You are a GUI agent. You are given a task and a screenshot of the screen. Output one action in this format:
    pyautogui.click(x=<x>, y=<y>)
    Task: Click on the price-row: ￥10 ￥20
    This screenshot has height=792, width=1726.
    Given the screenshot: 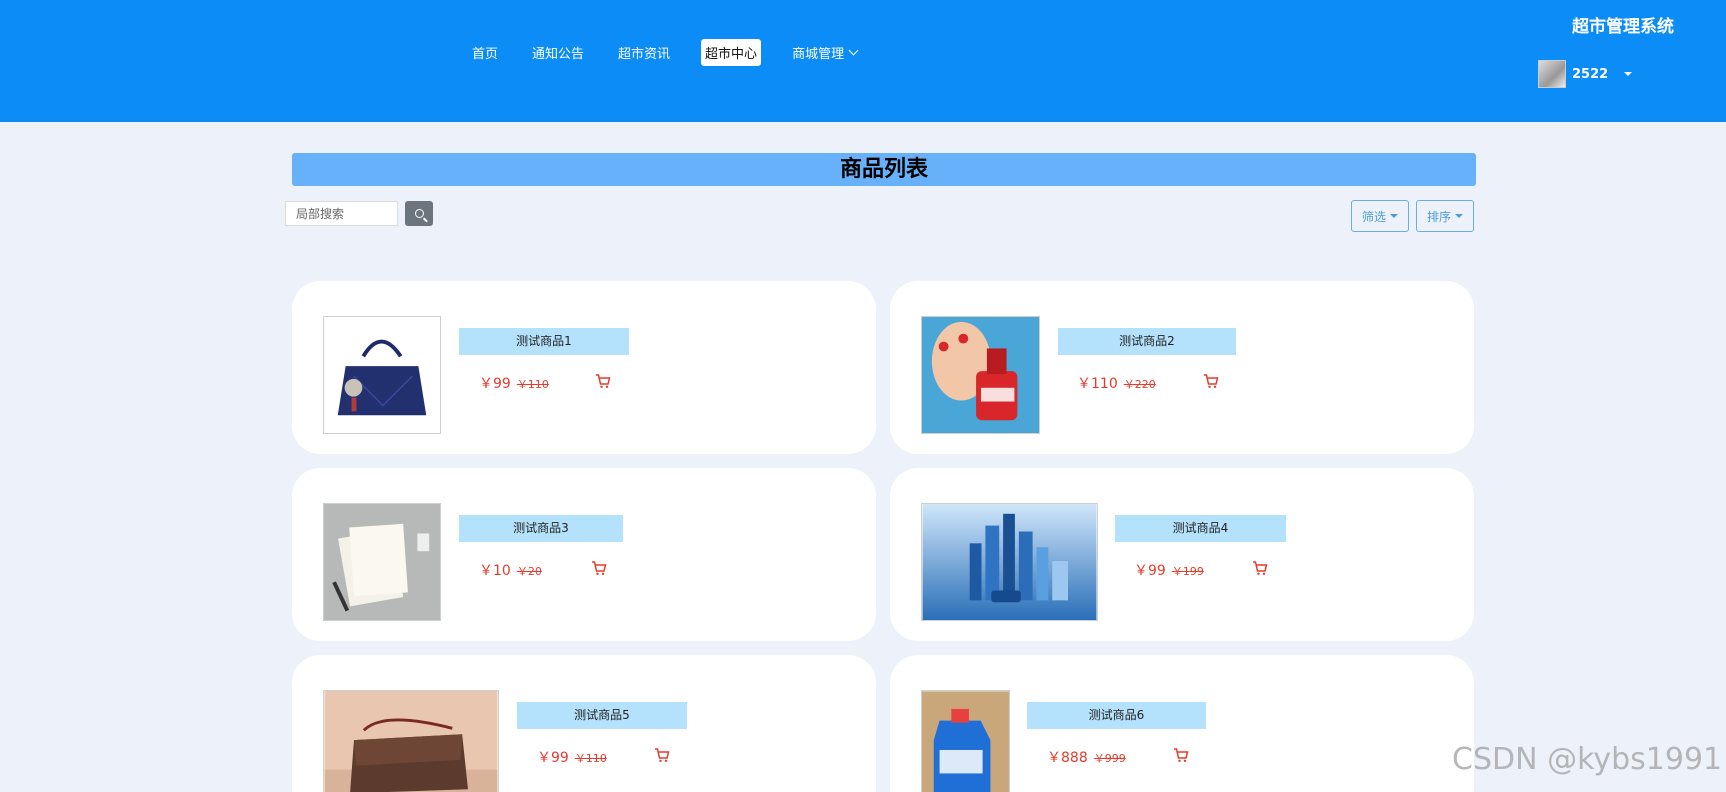 What is the action you would take?
    pyautogui.click(x=510, y=570)
    